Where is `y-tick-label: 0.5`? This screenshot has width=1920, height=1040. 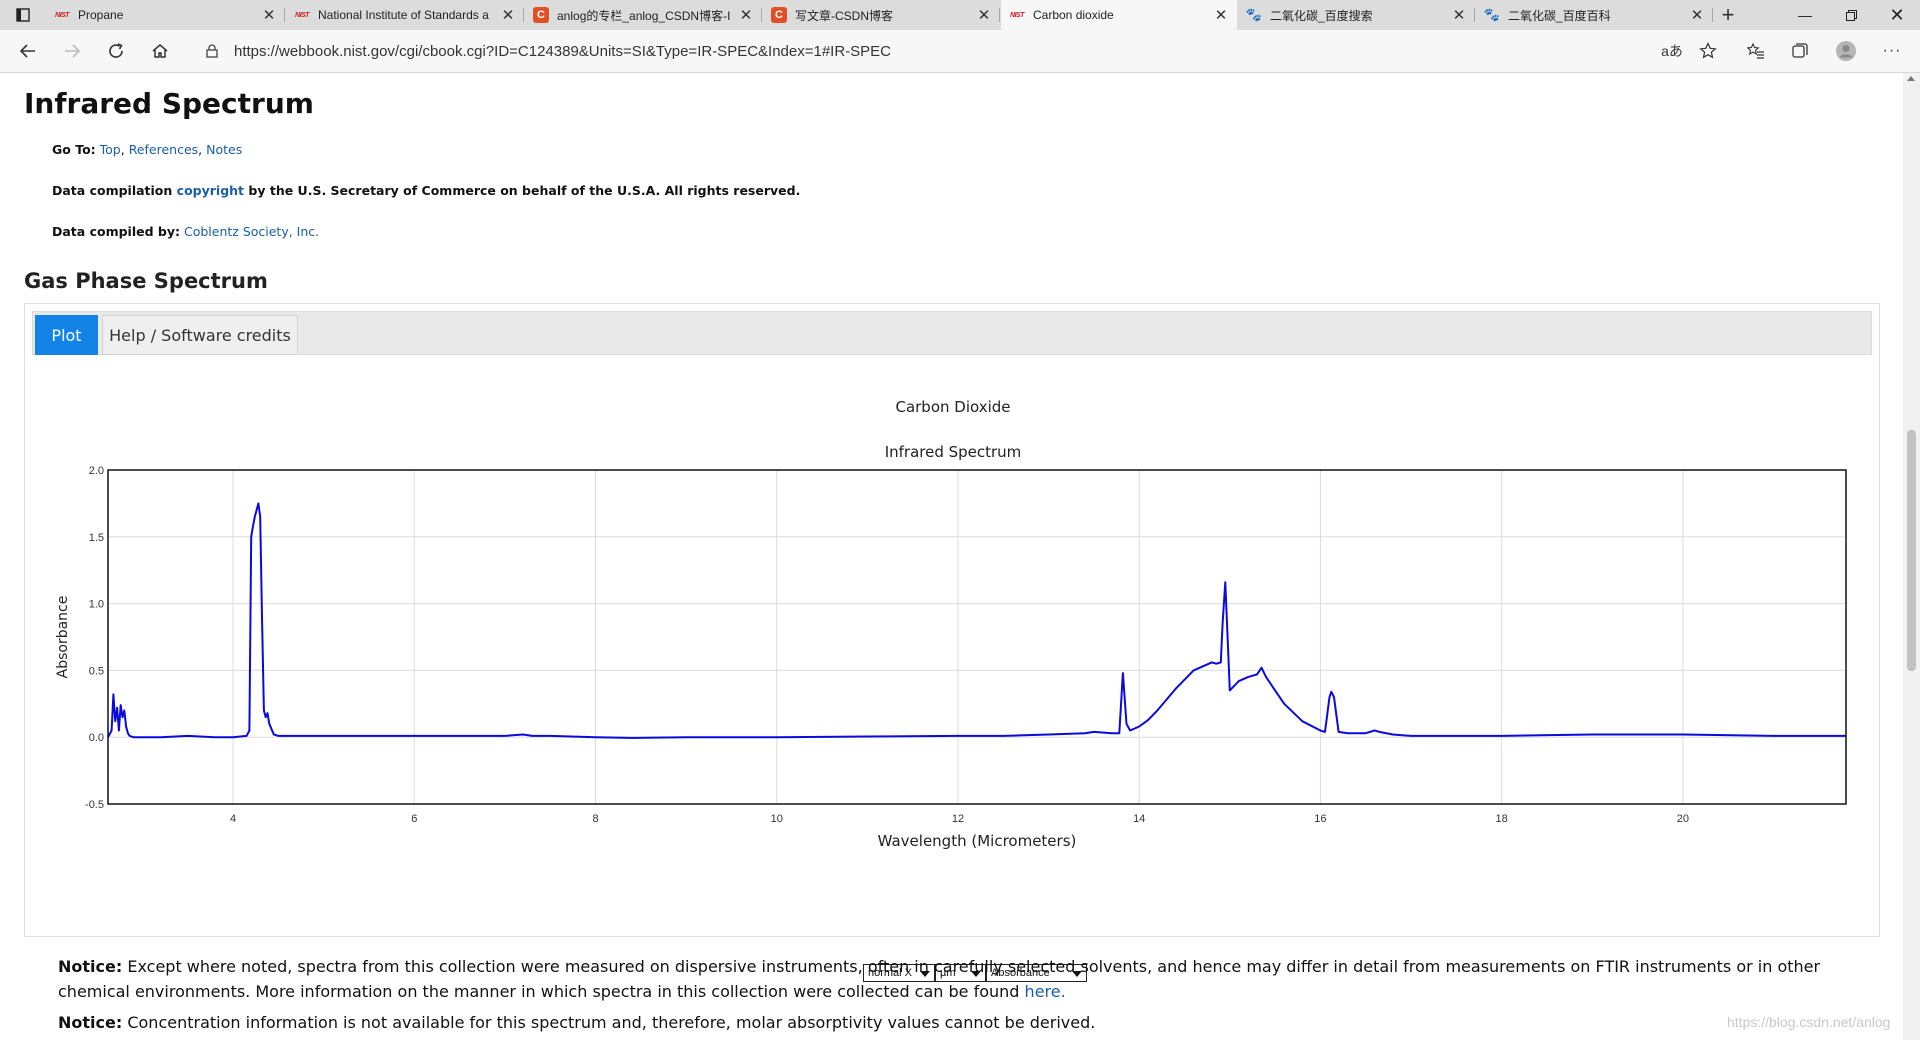 y-tick-label: 0.5 is located at coordinates (96, 671).